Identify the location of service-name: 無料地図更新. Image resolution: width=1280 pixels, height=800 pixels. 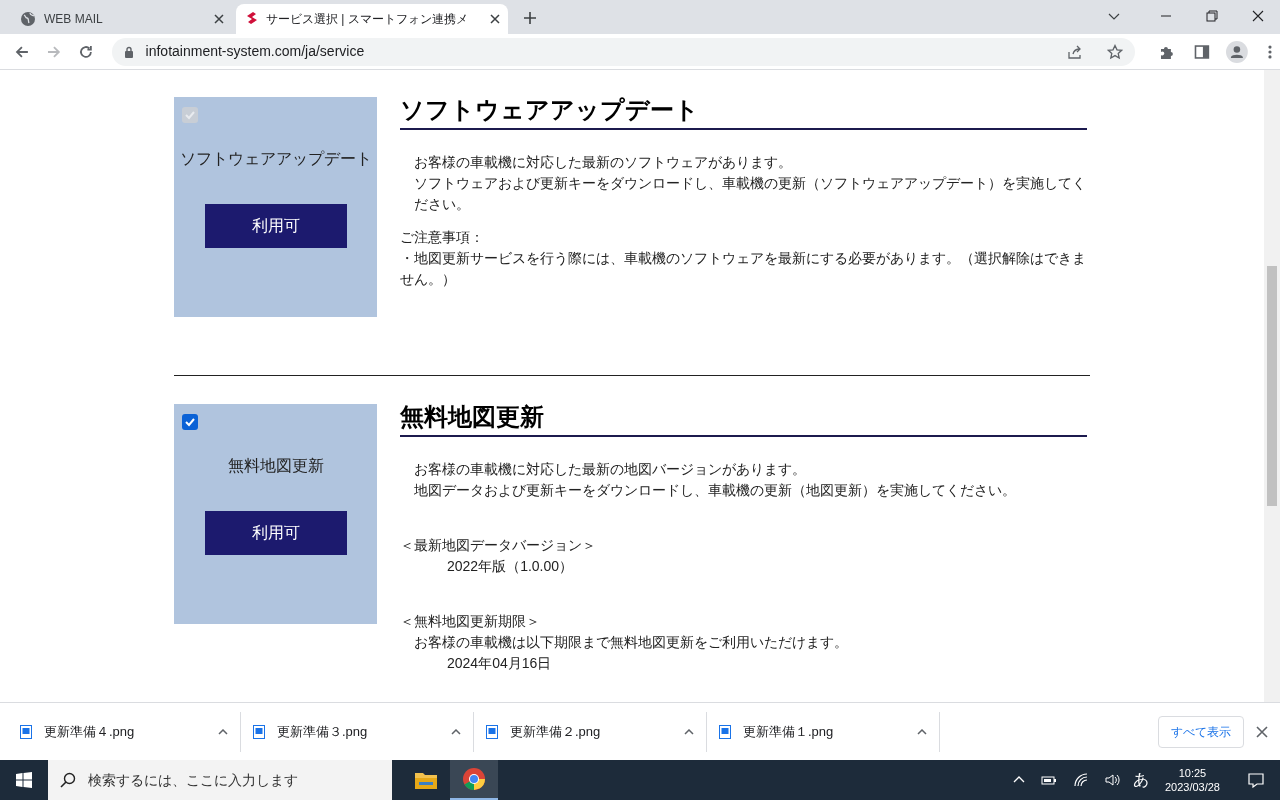
(275, 466).